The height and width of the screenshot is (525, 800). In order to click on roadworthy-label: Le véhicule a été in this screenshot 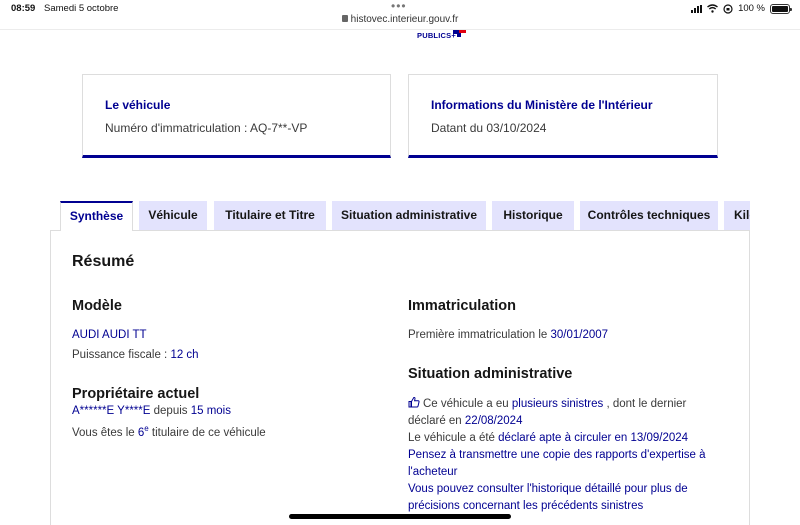, I will do `click(453, 438)`.